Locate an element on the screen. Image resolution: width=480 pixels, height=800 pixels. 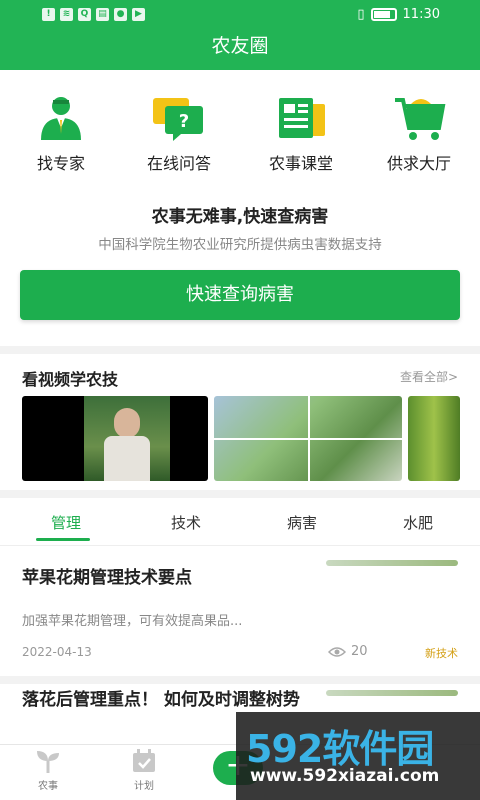
person-shirt is located at coordinates (127, 458).